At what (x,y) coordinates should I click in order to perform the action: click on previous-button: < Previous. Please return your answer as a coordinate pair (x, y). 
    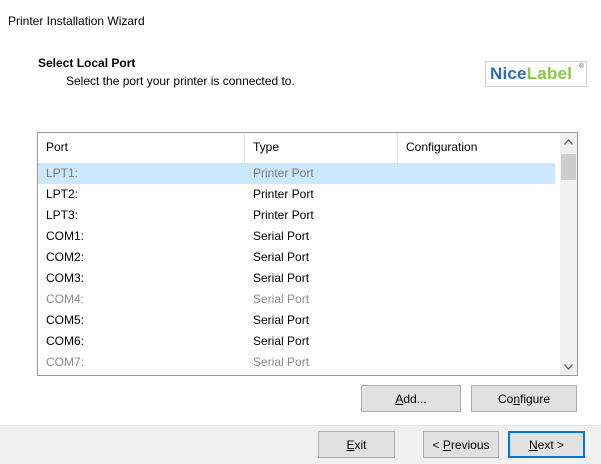
    Looking at the image, I should click on (461, 444).